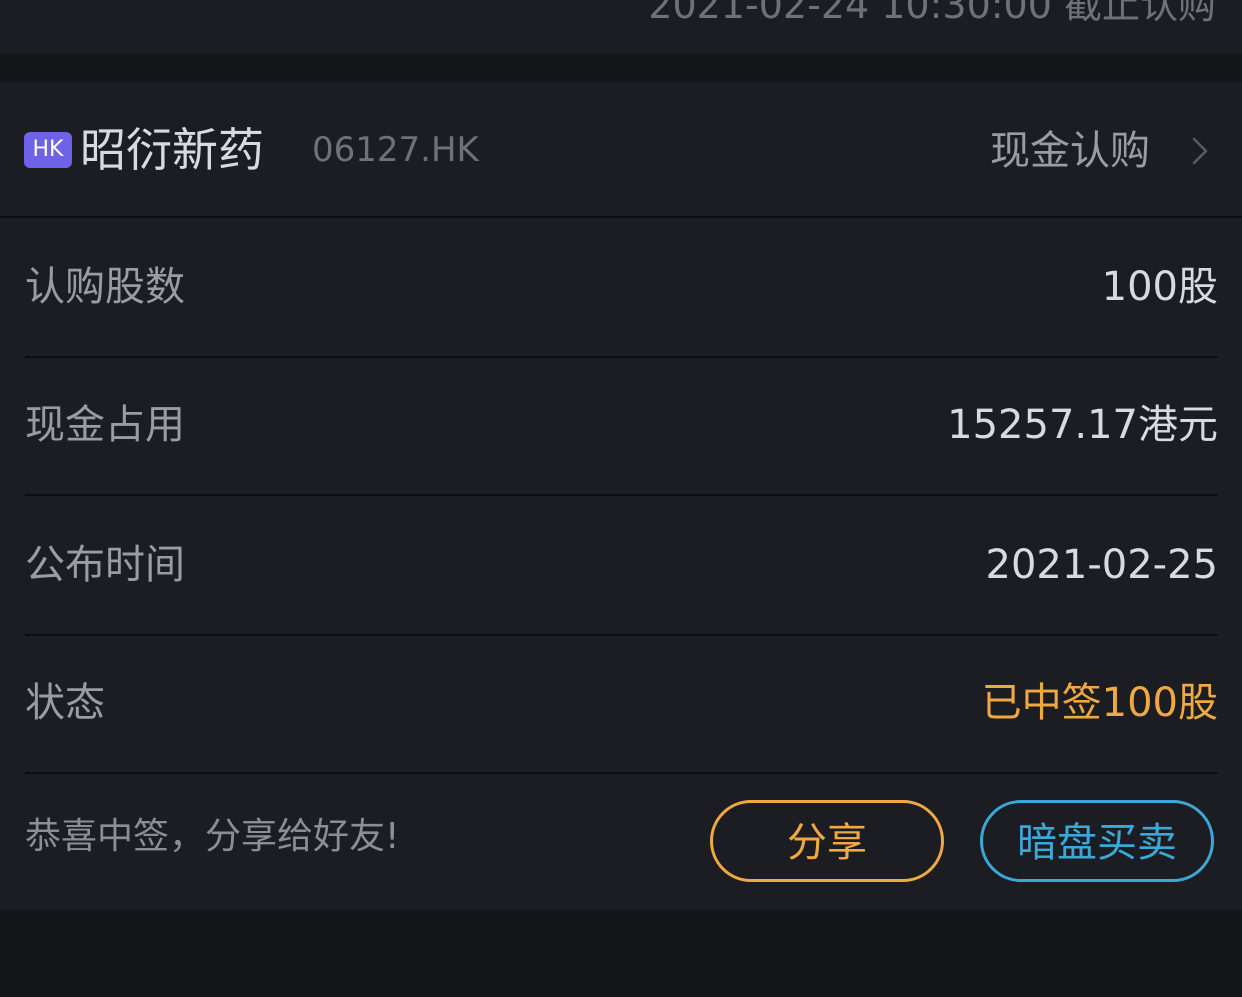  Describe the element at coordinates (621, 704) in the screenshot. I see `row-status: 状态 已中签100股` at that location.